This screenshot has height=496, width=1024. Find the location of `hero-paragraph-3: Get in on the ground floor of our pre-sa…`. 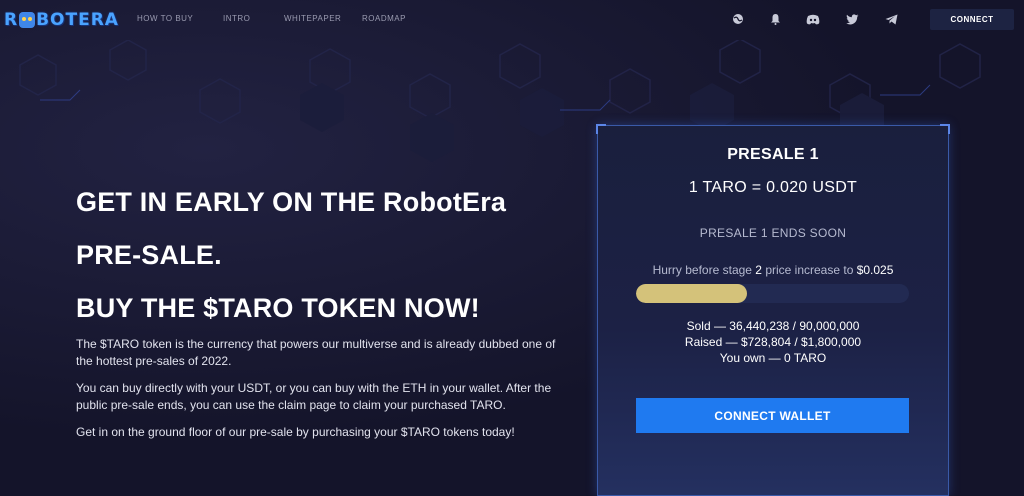

hero-paragraph-3: Get in on the ground floor of our pre-sa… is located at coordinates (295, 432).